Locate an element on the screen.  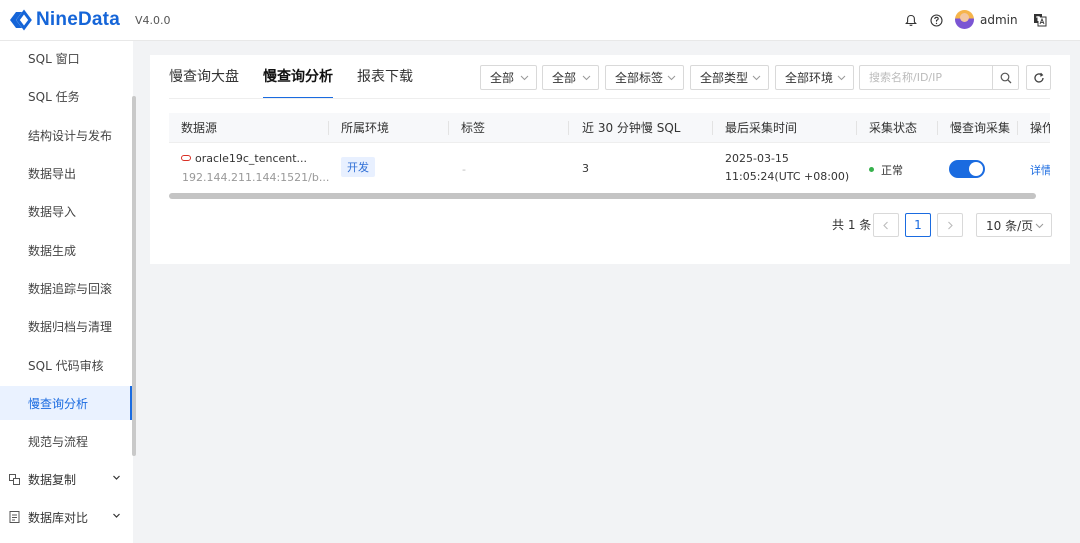
tab-slow-query-analysis: 慢查询分析 is located at coordinates (298, 77).